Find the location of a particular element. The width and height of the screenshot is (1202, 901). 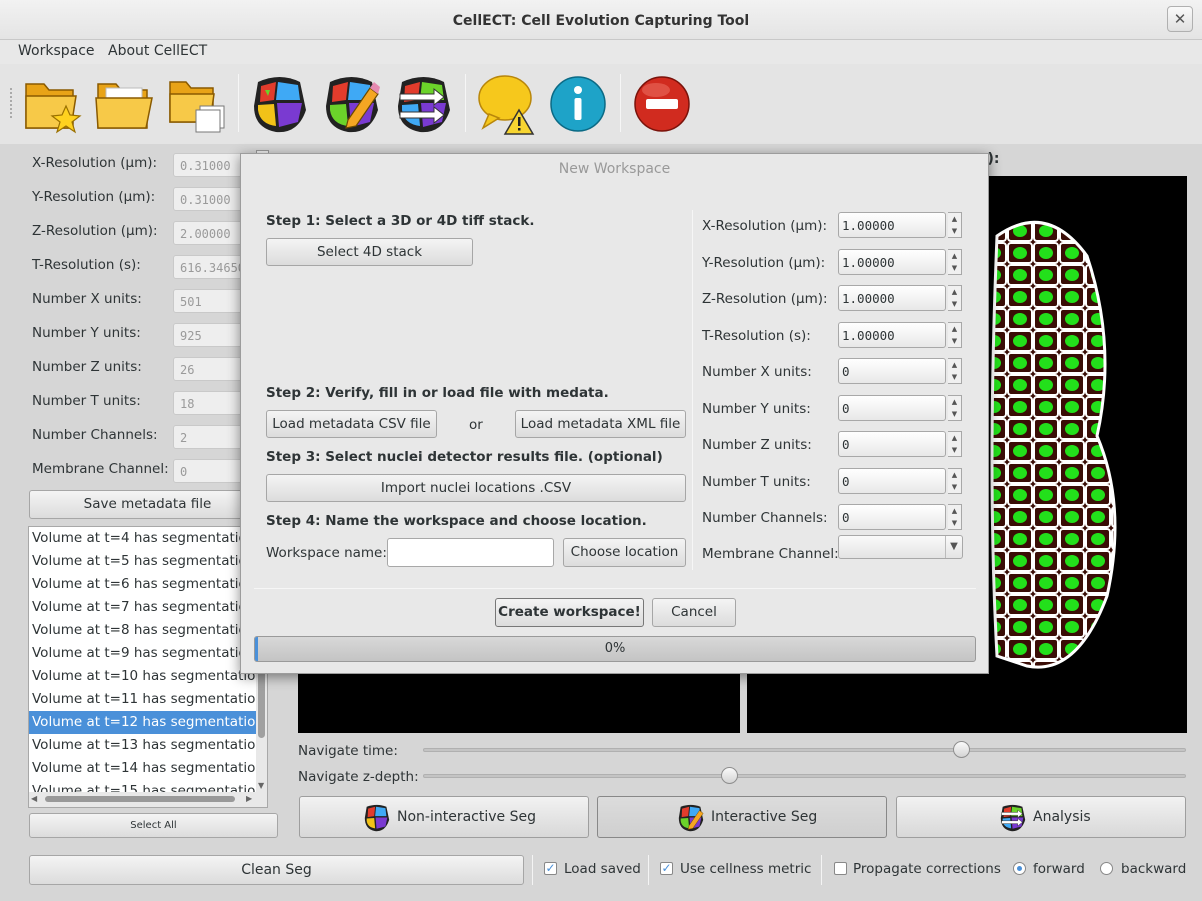

export-segmentation-button is located at coordinates (424, 104).